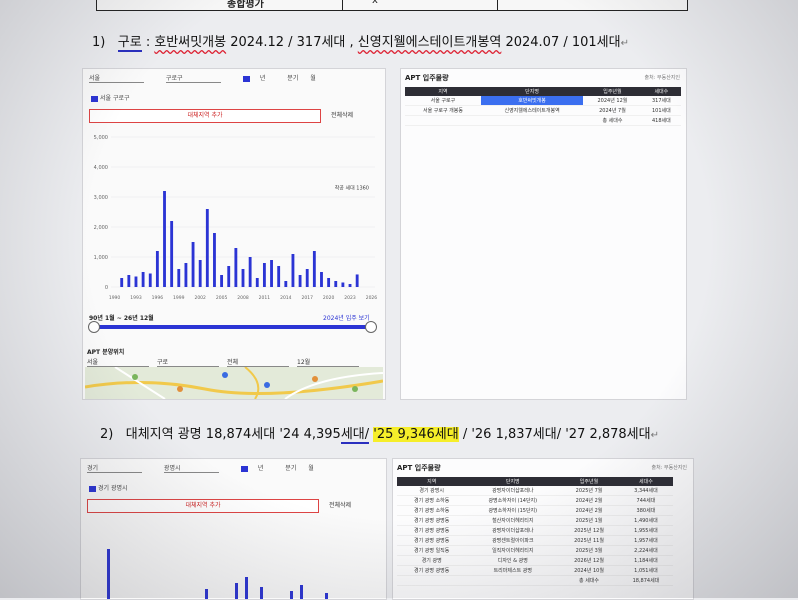 This screenshot has width=798, height=600. I want to click on table-row: 경기 광명 디자인 & 광명 2026년 12월 1,184세대, so click(535, 560).